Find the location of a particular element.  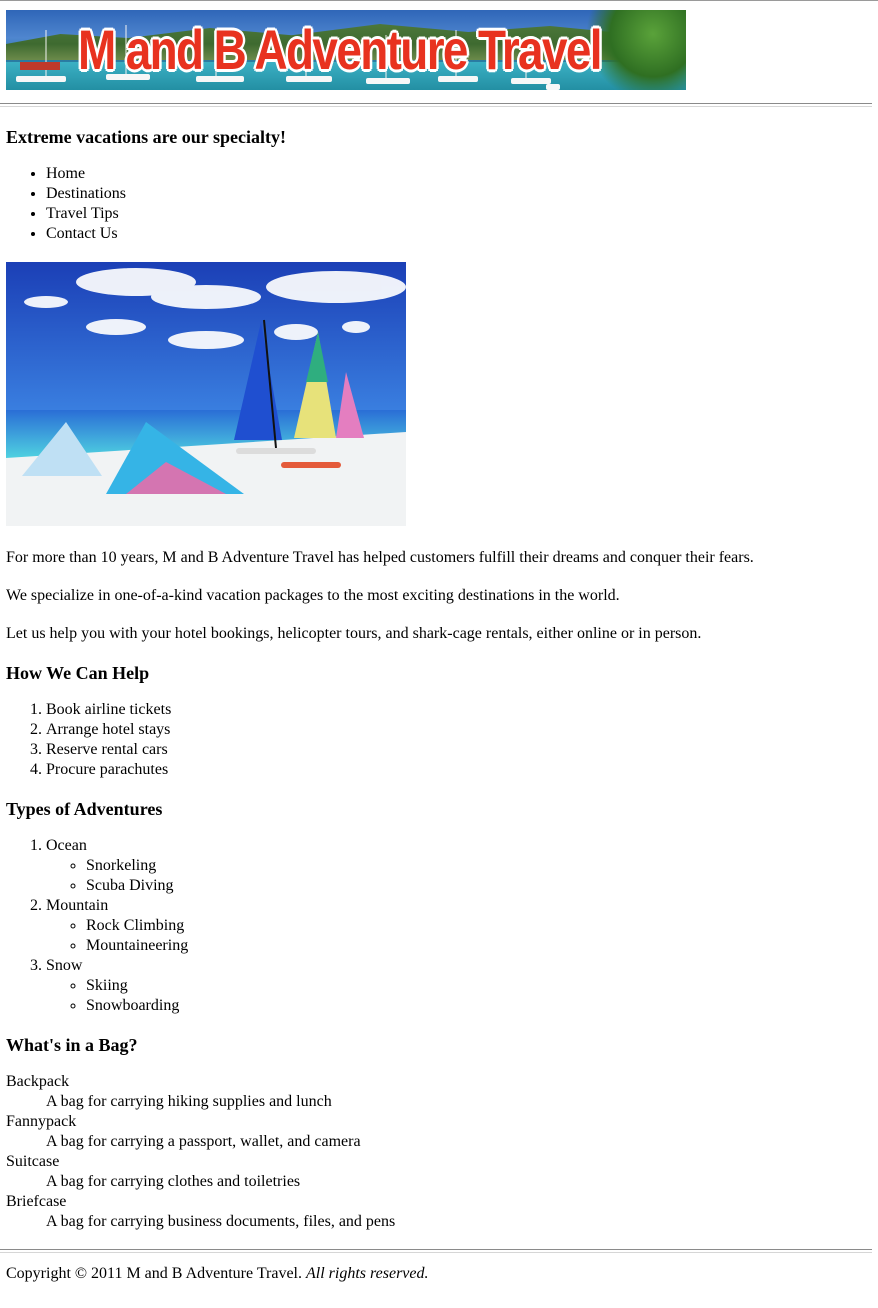

bag-term: Suitcase is located at coordinates (33, 1161).